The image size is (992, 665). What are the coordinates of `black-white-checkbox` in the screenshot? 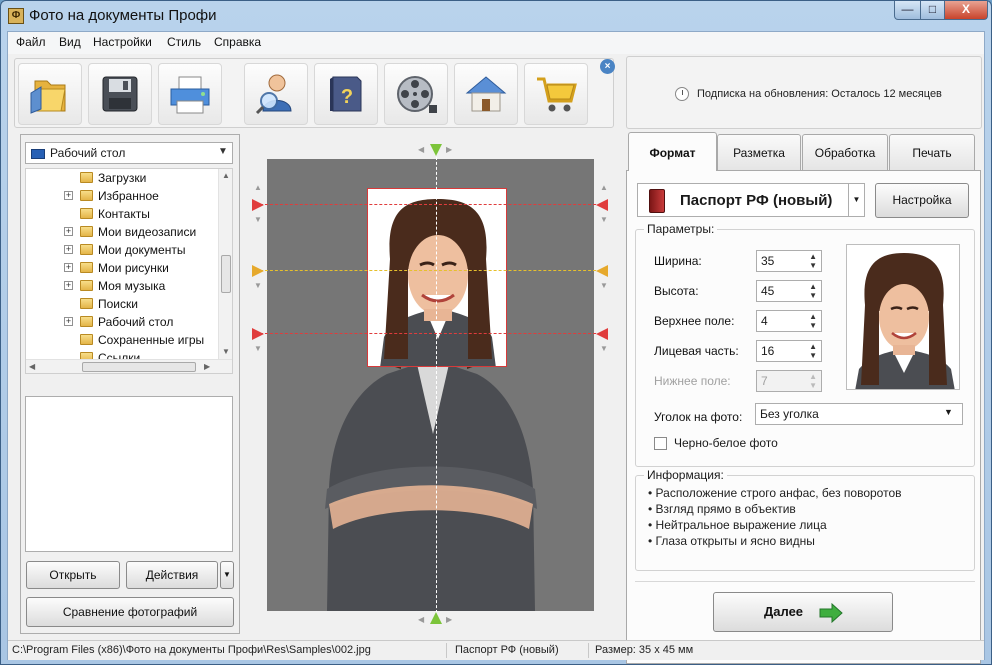 It's located at (660, 443).